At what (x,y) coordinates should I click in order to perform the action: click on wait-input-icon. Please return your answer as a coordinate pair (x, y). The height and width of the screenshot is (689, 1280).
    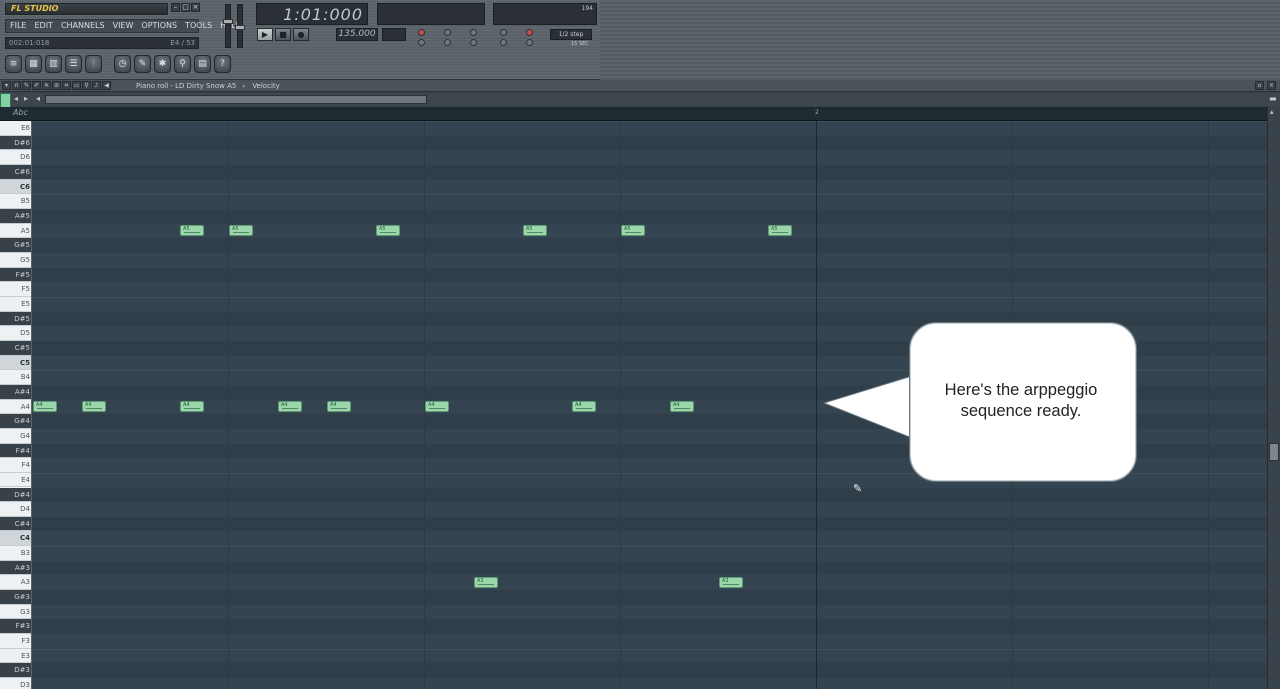
    Looking at the image, I should click on (503, 42).